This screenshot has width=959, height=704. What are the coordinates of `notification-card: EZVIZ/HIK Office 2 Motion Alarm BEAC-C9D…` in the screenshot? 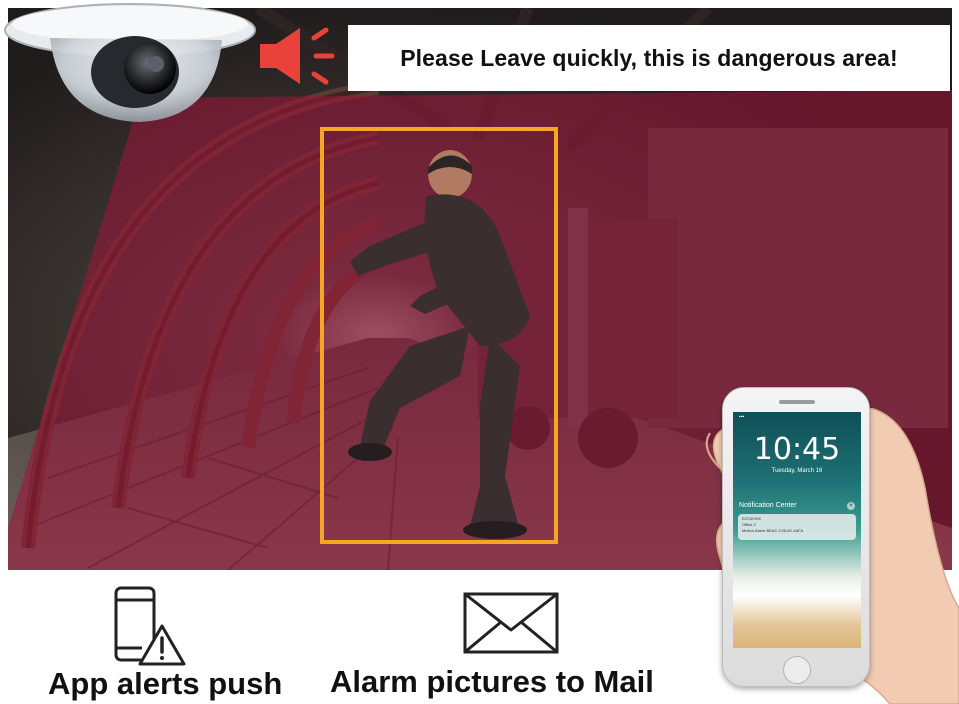 It's located at (797, 527).